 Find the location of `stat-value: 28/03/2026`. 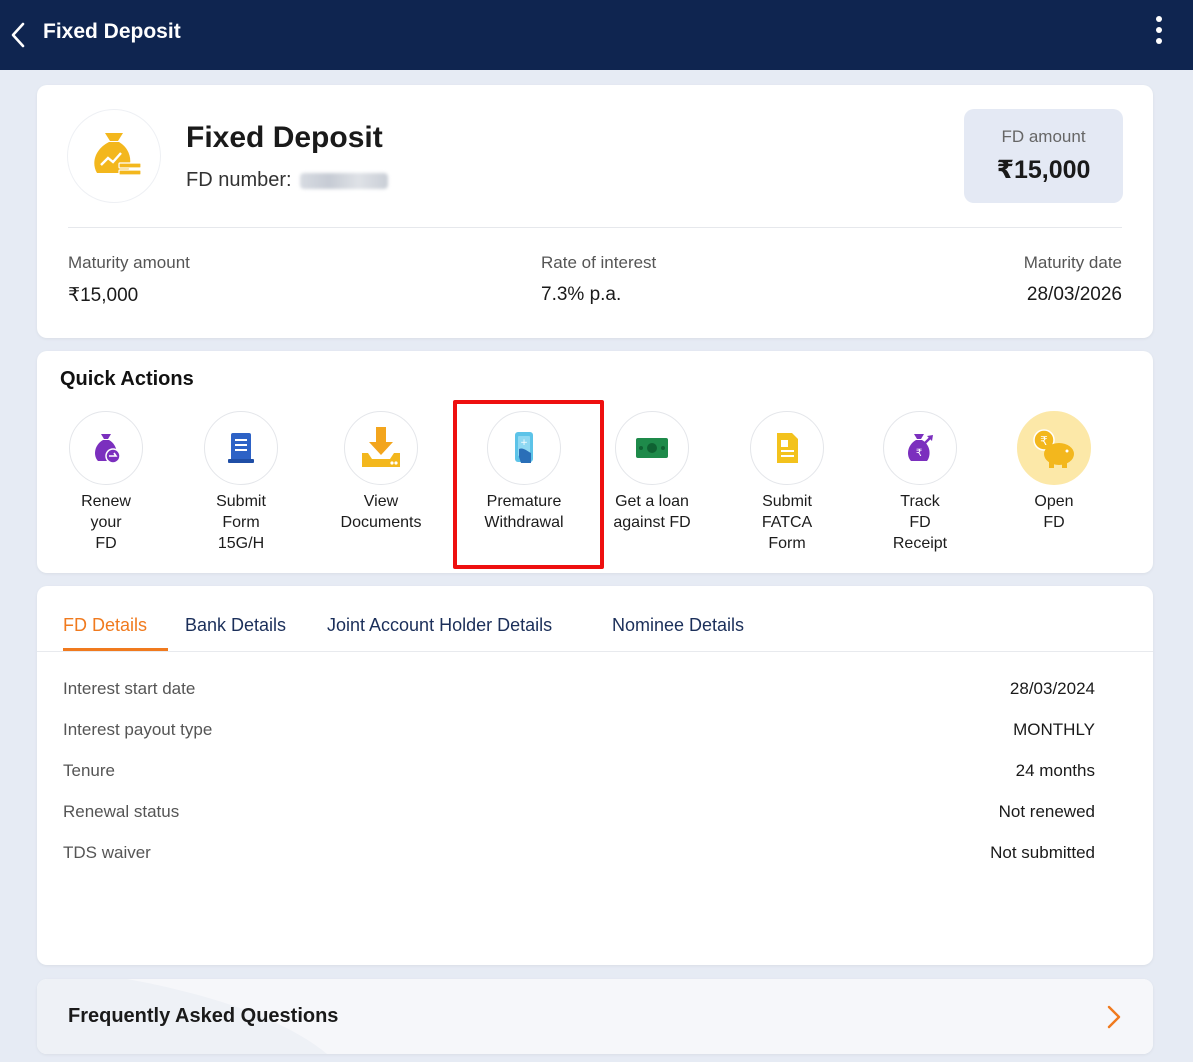

stat-value: 28/03/2026 is located at coordinates (1074, 294).